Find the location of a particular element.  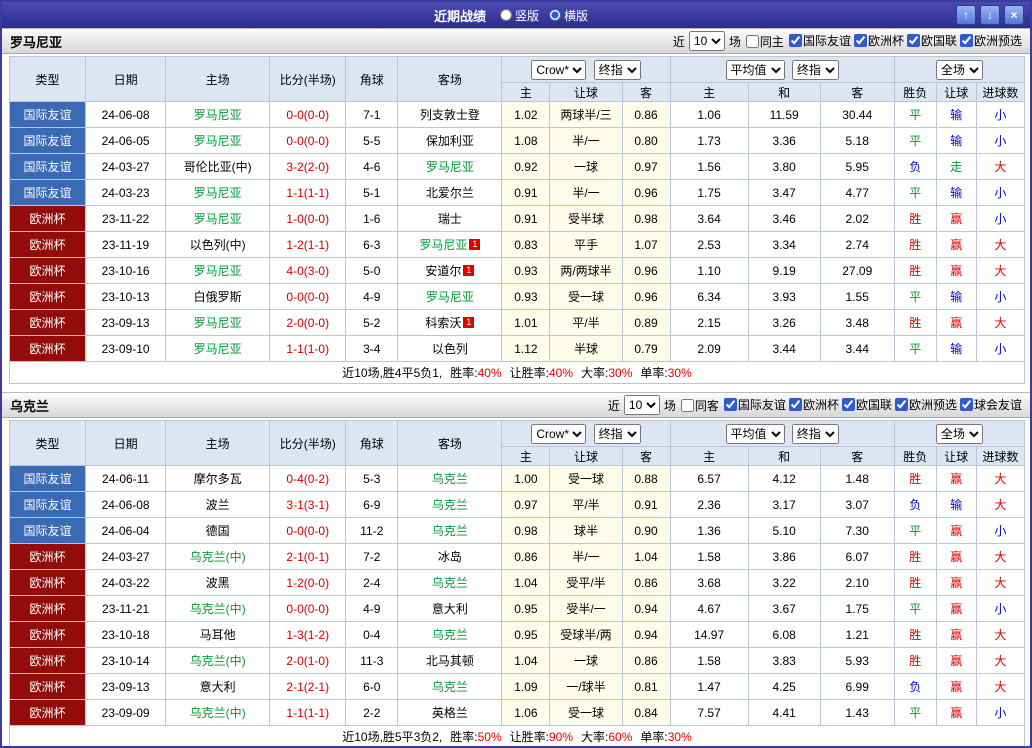

avg-home-odds: 1.10 is located at coordinates (709, 270).